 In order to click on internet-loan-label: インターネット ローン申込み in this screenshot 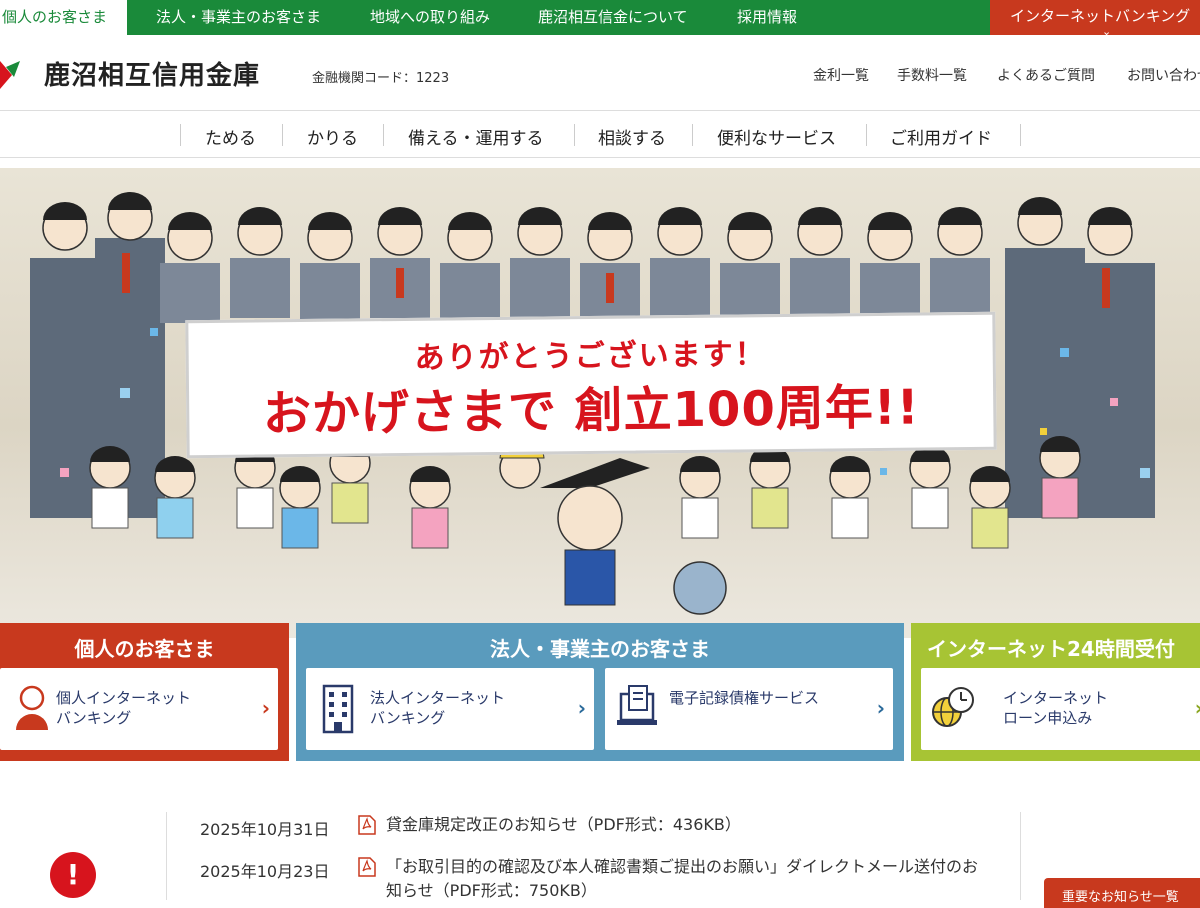, I will do `click(1056, 708)`.